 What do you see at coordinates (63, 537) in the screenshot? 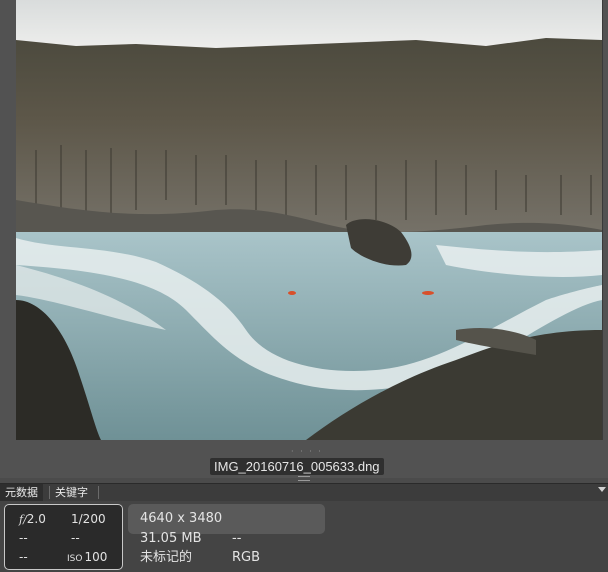
I see `camera-data-box: f/2.0 1/200 -- -- -- ISO 100` at bounding box center [63, 537].